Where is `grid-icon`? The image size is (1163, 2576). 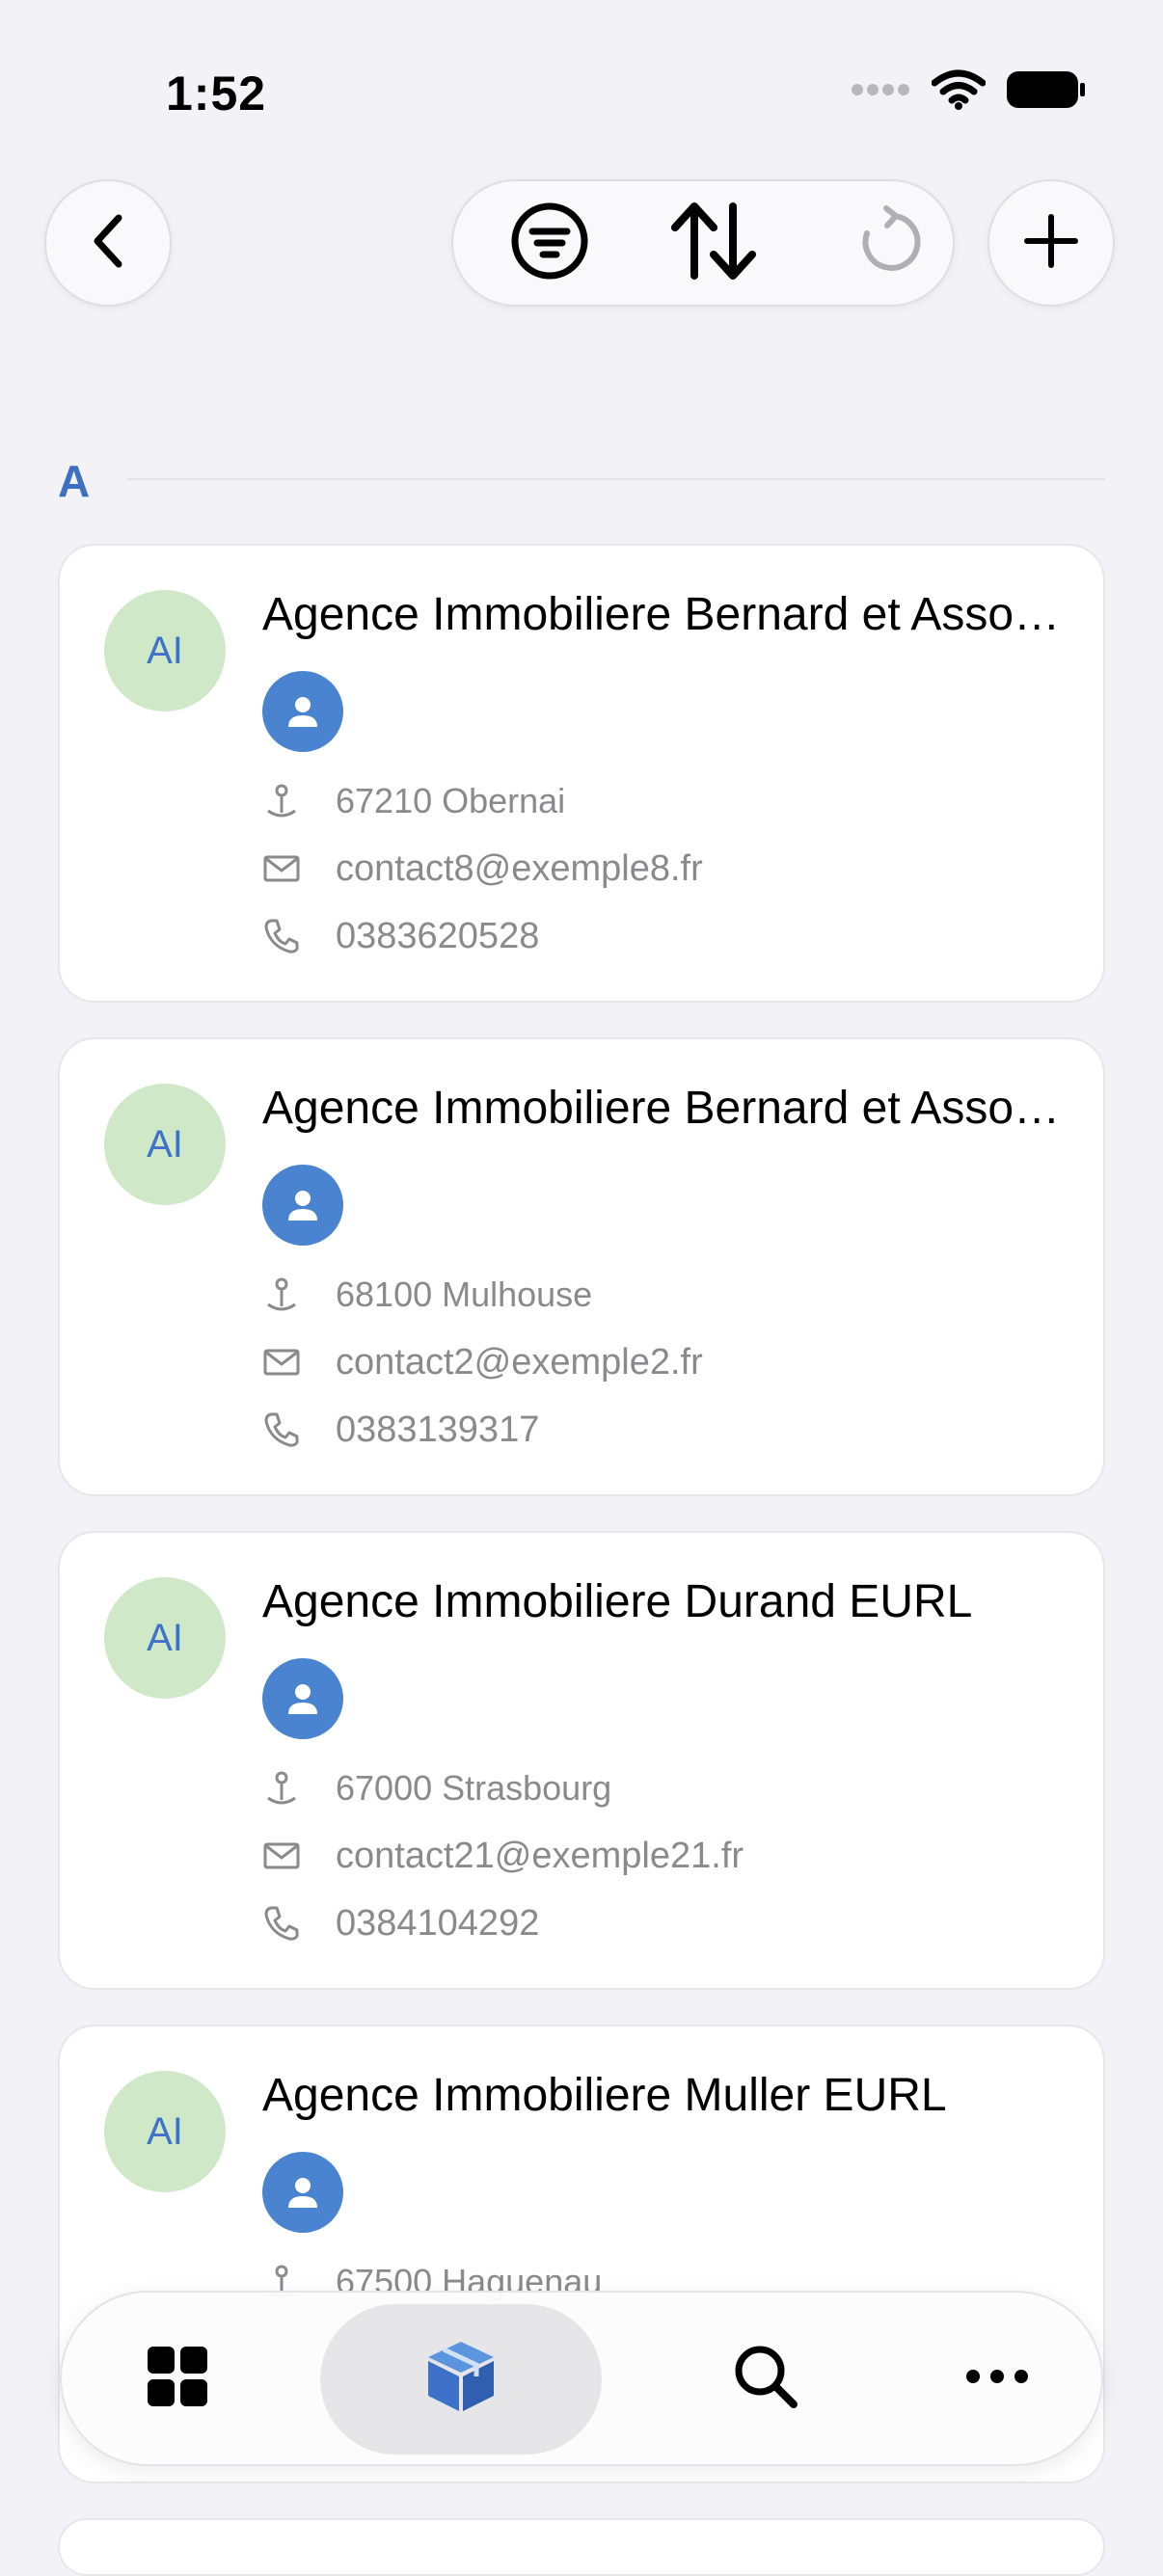
grid-icon is located at coordinates (177, 2379).